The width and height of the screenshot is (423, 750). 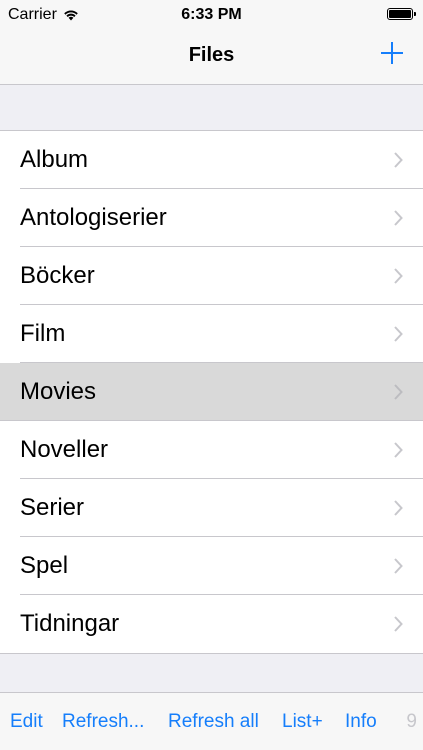 What do you see at coordinates (54, 159) in the screenshot?
I see `list-item-label: Album` at bounding box center [54, 159].